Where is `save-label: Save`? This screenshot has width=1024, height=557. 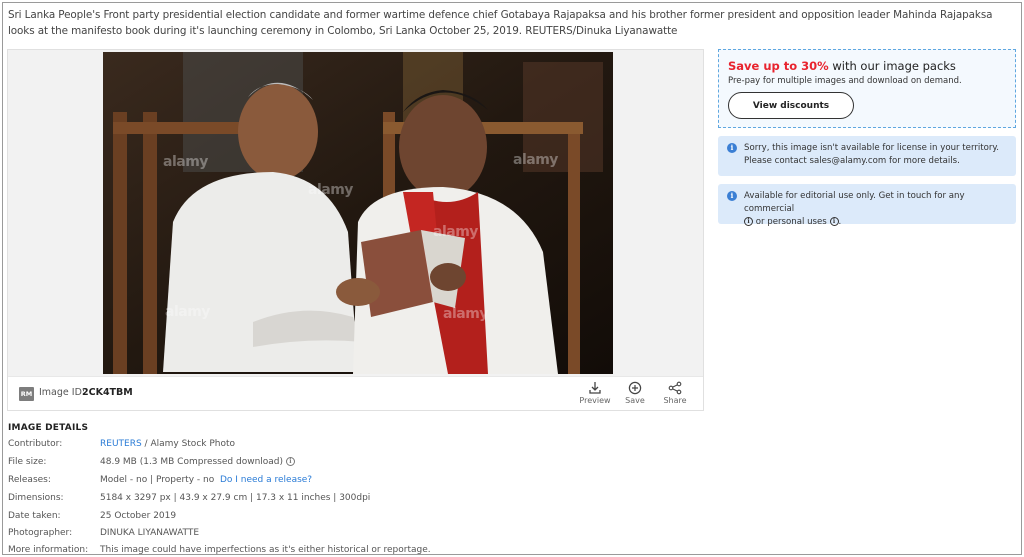 save-label: Save is located at coordinates (635, 400).